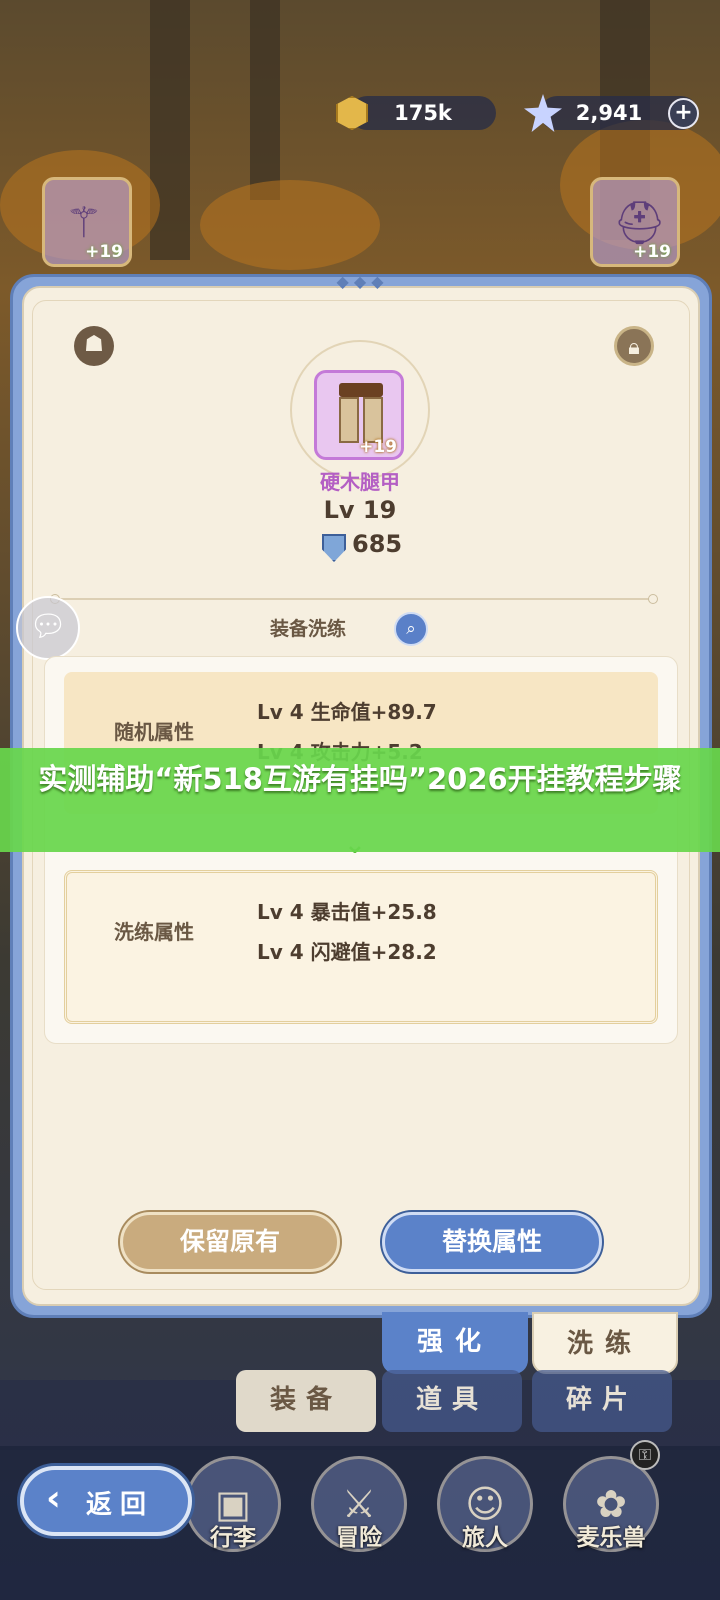 The image size is (720, 1600). I want to click on coin-counter: 175k, so click(423, 113).